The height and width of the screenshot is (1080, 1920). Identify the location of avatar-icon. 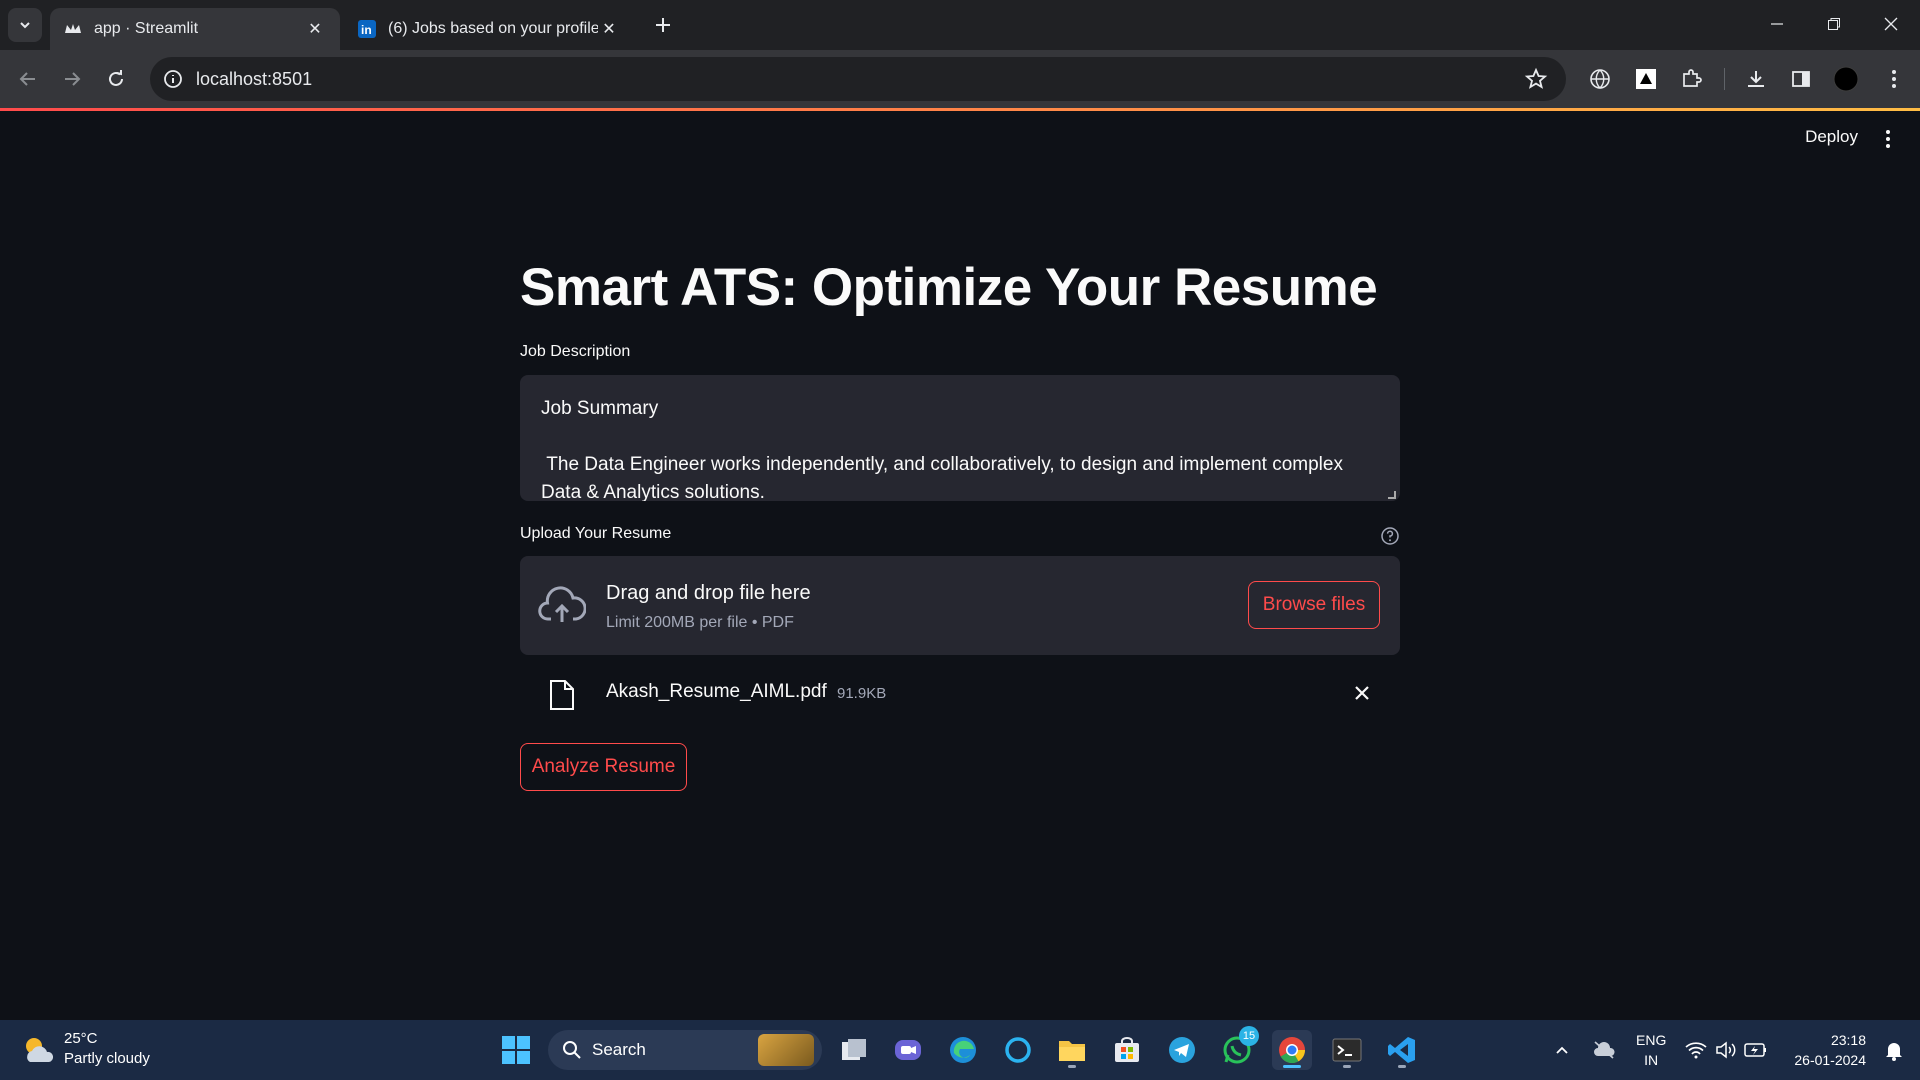
(1846, 79).